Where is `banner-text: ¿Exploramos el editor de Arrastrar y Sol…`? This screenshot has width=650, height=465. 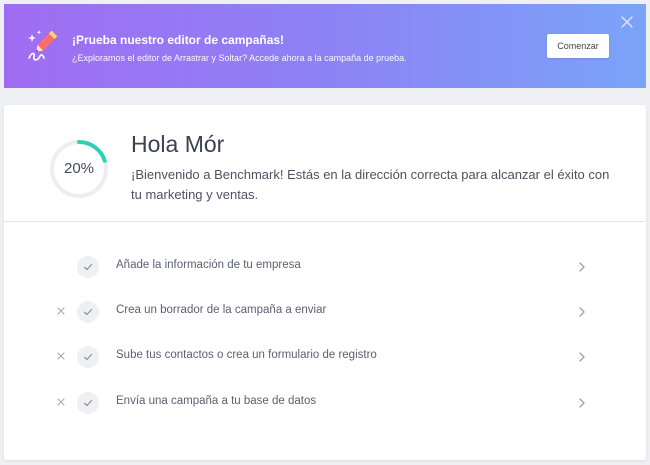 banner-text: ¿Exploramos el editor de Arrastrar y Sol… is located at coordinates (239, 58).